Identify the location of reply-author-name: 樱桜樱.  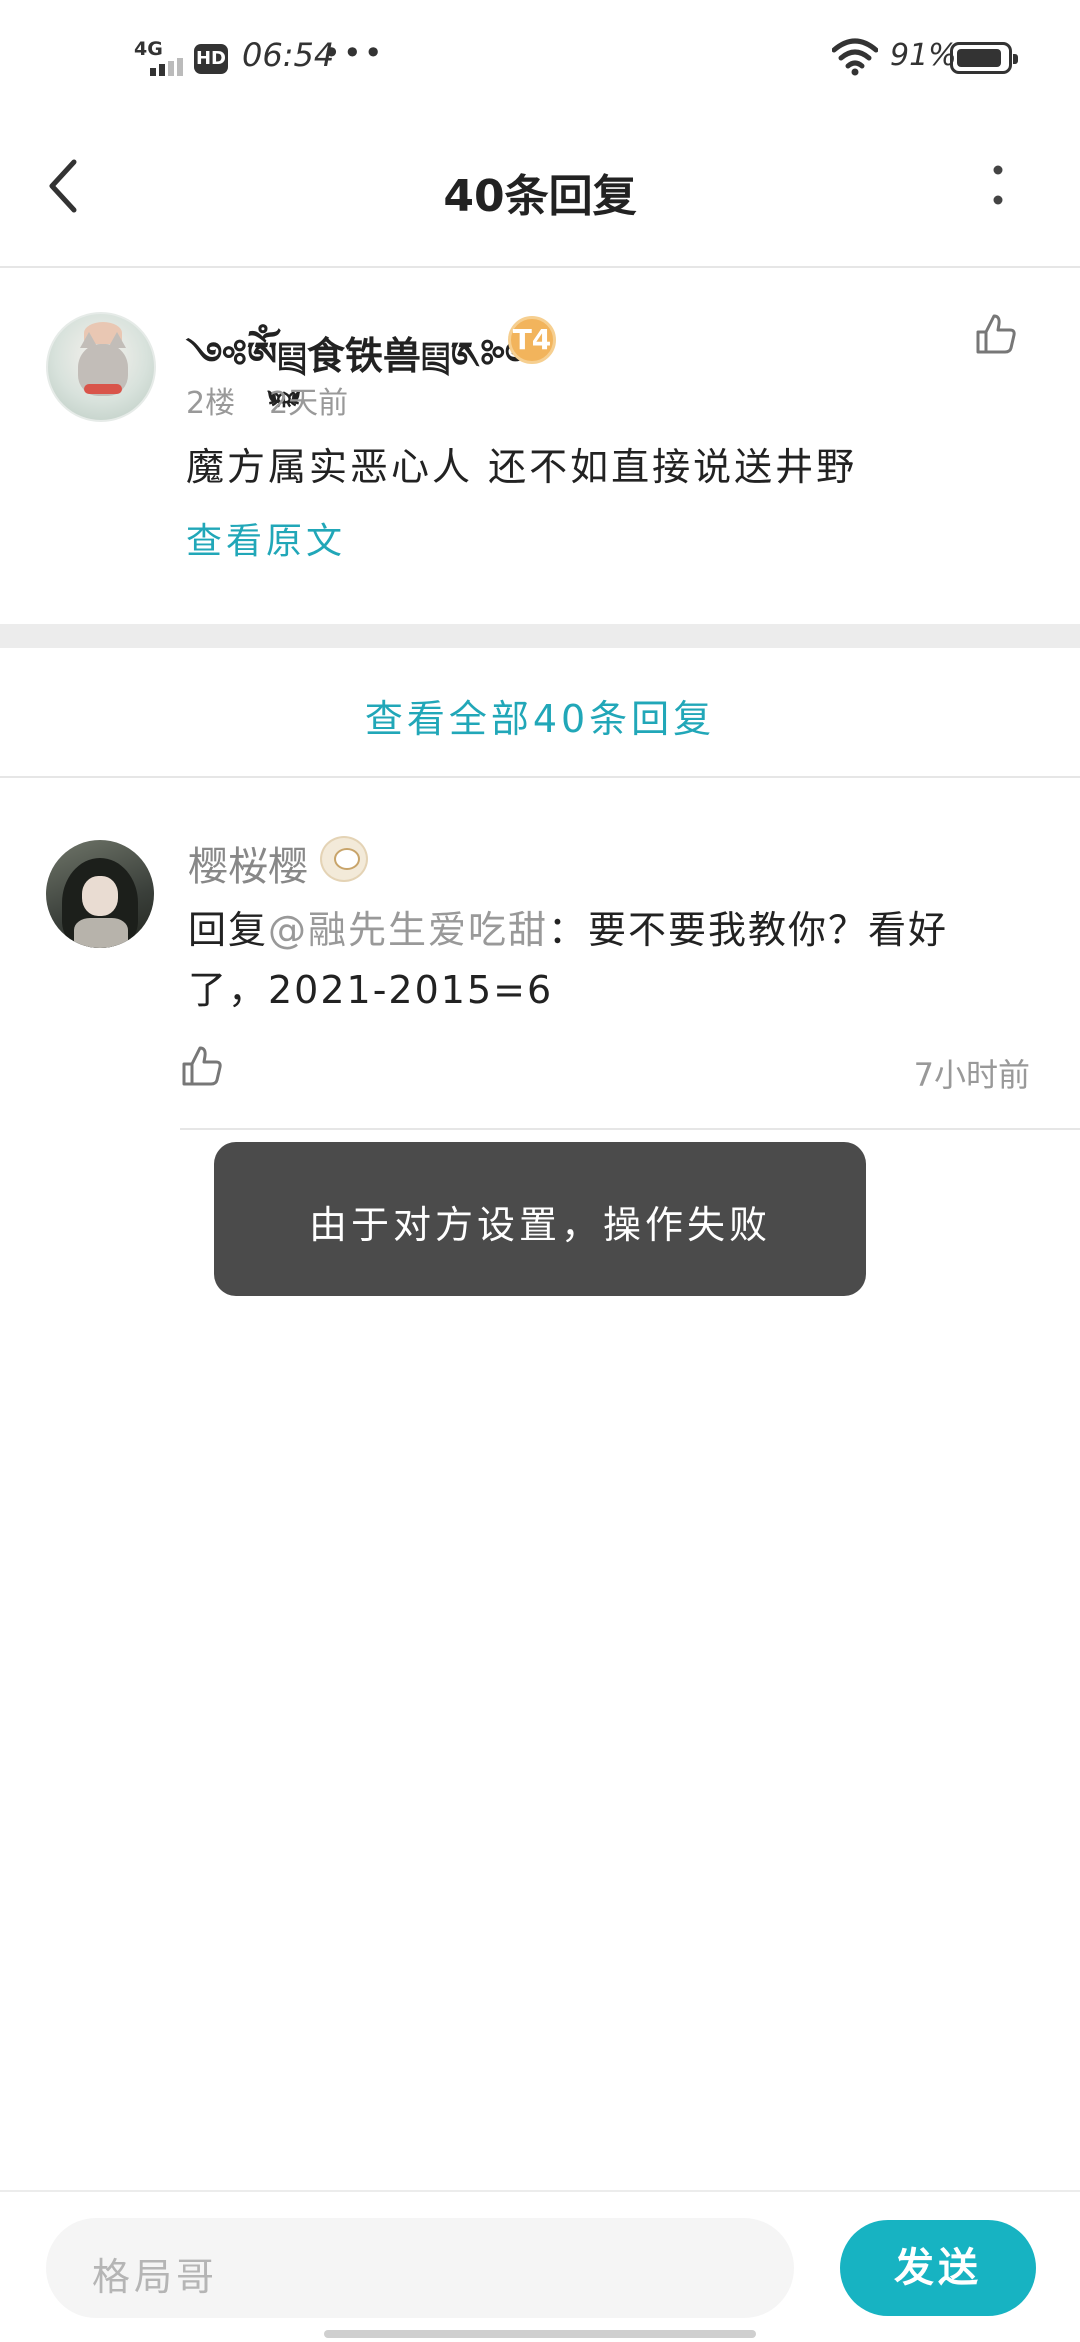
(248, 863).